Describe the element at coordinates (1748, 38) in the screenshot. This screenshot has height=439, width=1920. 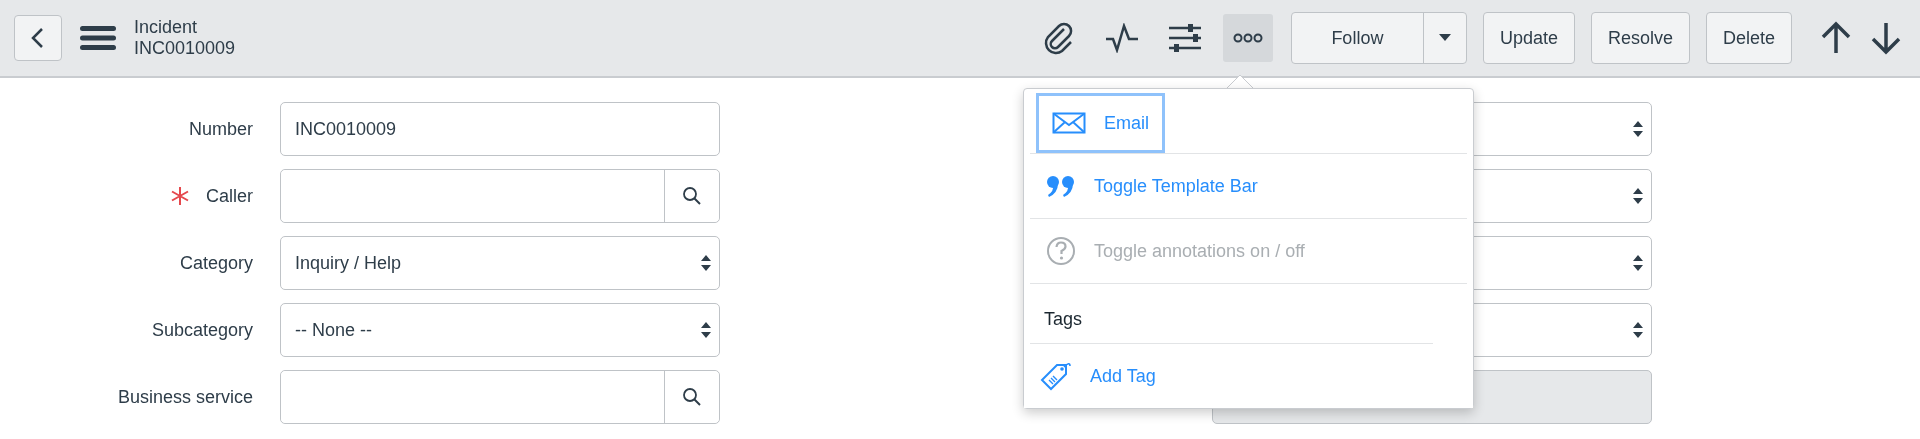
I see `toolbar-button: Delete` at that location.